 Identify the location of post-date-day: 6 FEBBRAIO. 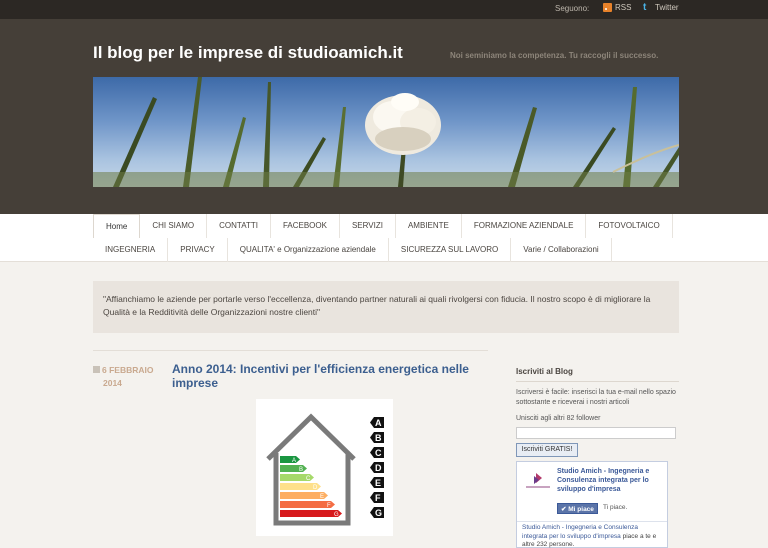
(128, 370).